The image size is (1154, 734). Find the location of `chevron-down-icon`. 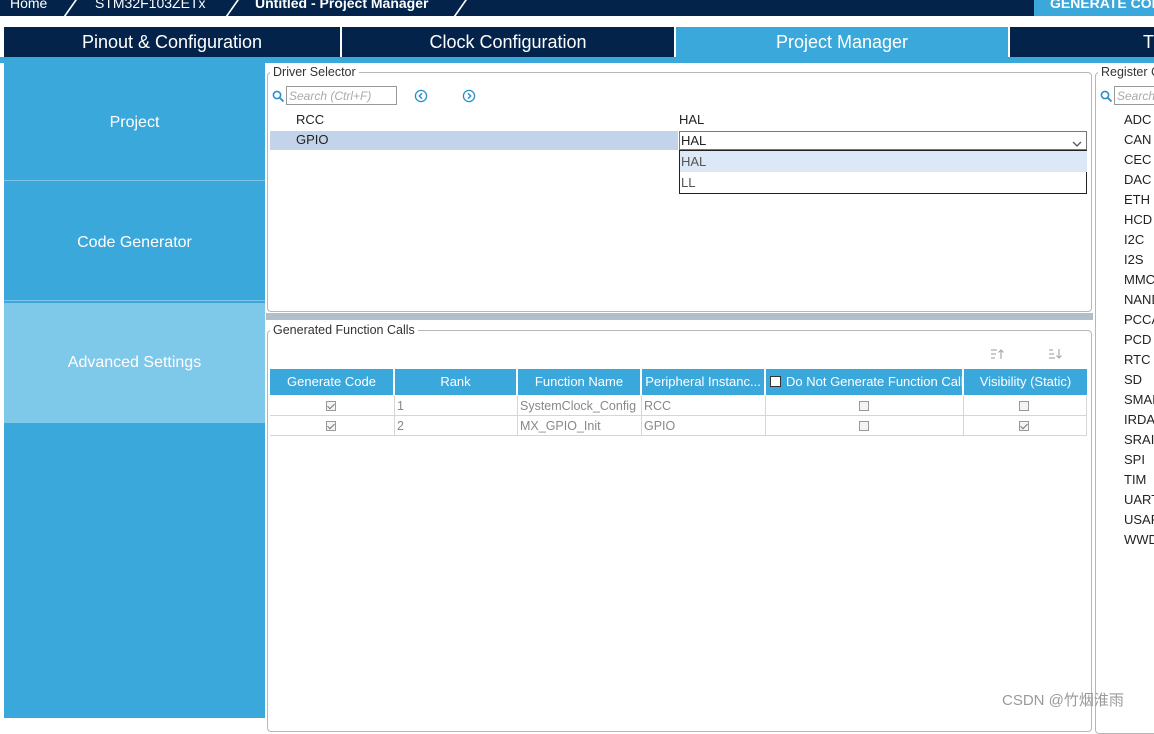

chevron-down-icon is located at coordinates (1077, 143).